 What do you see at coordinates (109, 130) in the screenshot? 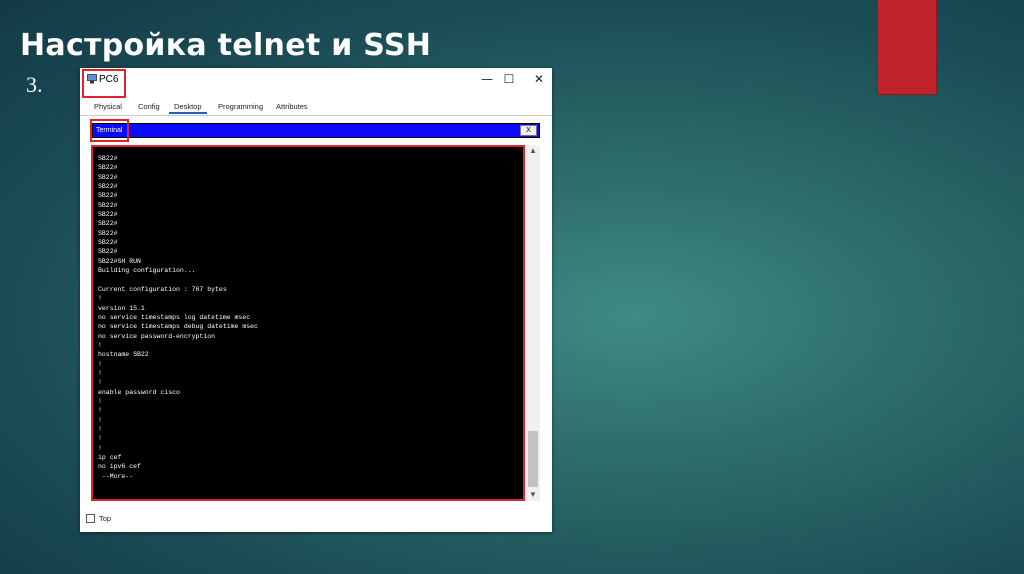
I see `terminal-header-label: Terminal` at bounding box center [109, 130].